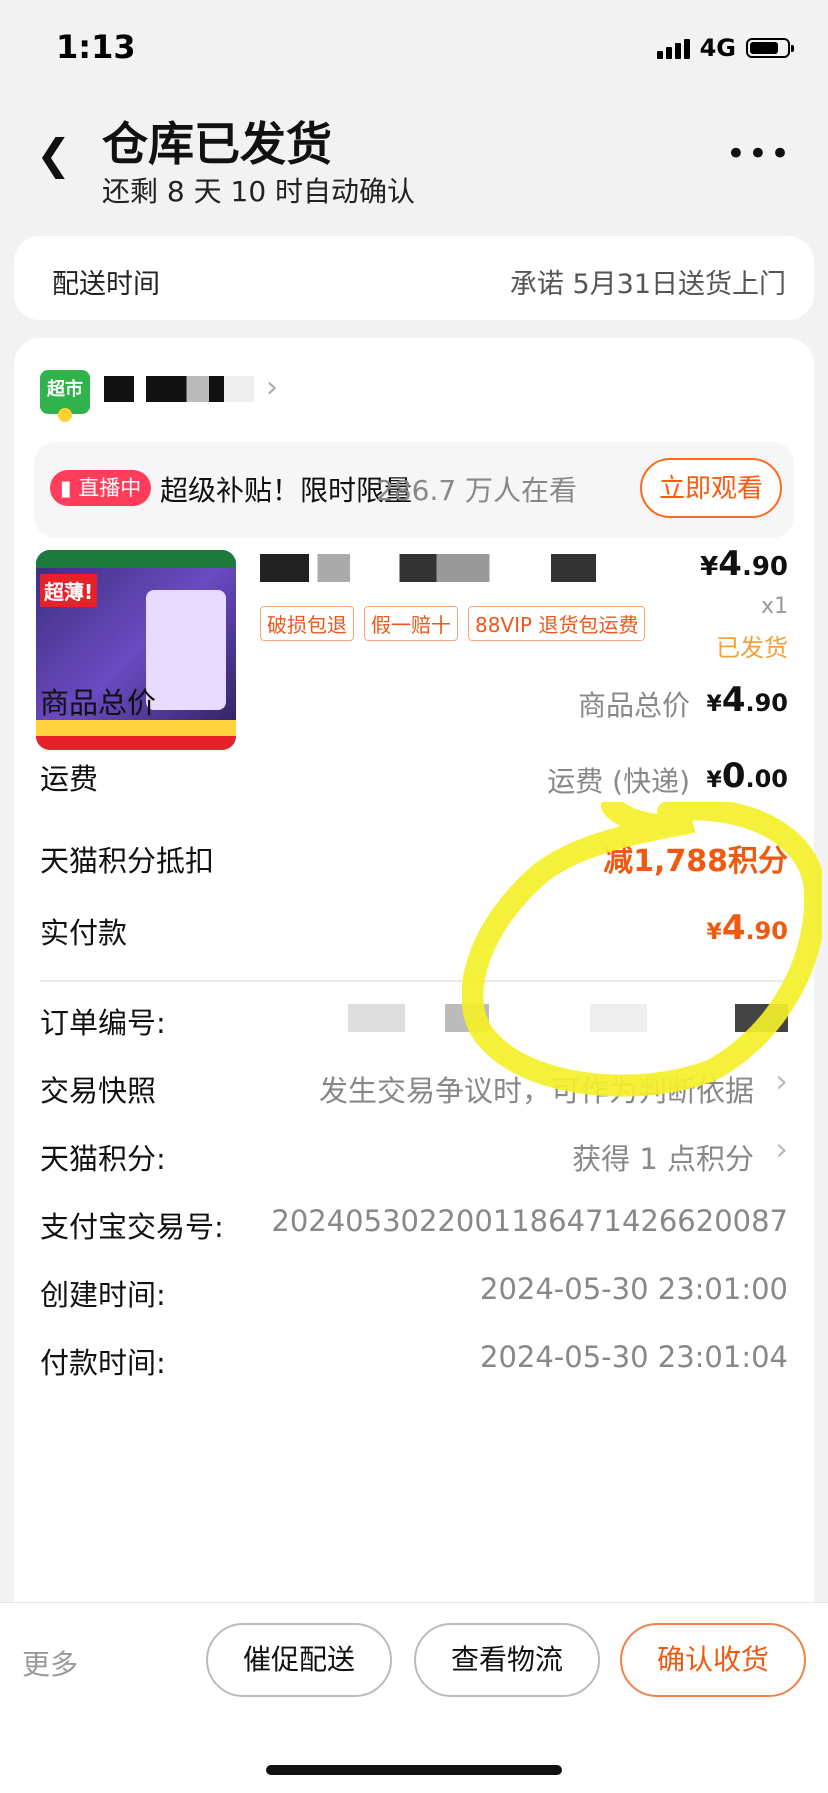 The image size is (828, 1793). What do you see at coordinates (774, 606) in the screenshot?
I see `product-quantity: x1` at bounding box center [774, 606].